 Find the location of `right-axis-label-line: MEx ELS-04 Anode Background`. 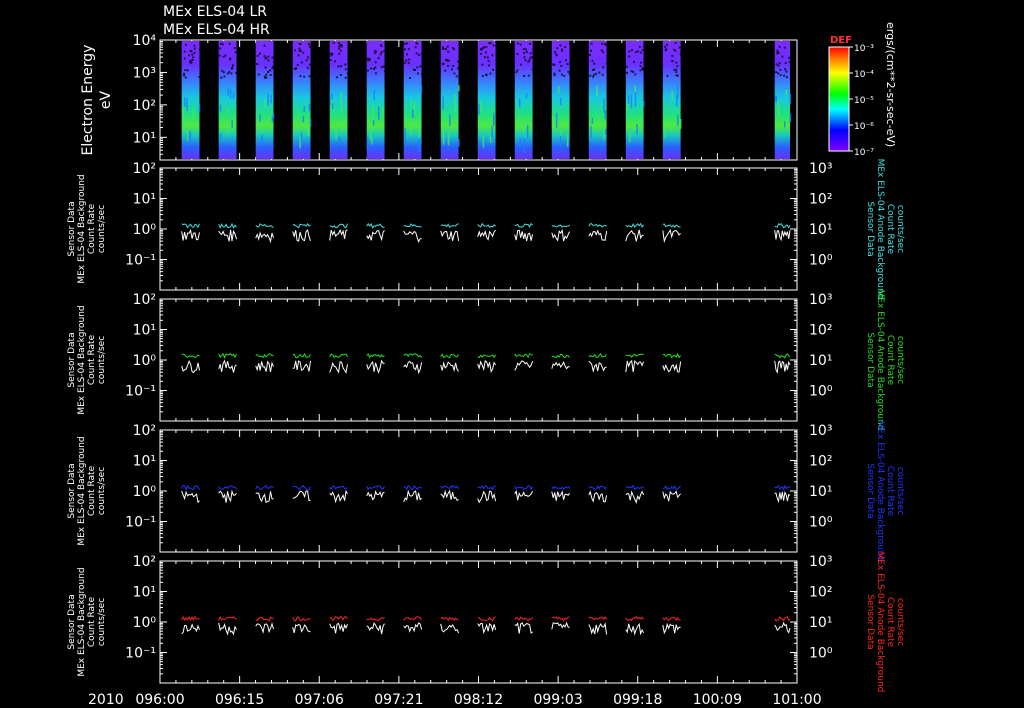

right-axis-label-line: MEx ELS-04 Anode Background is located at coordinates (880, 491).